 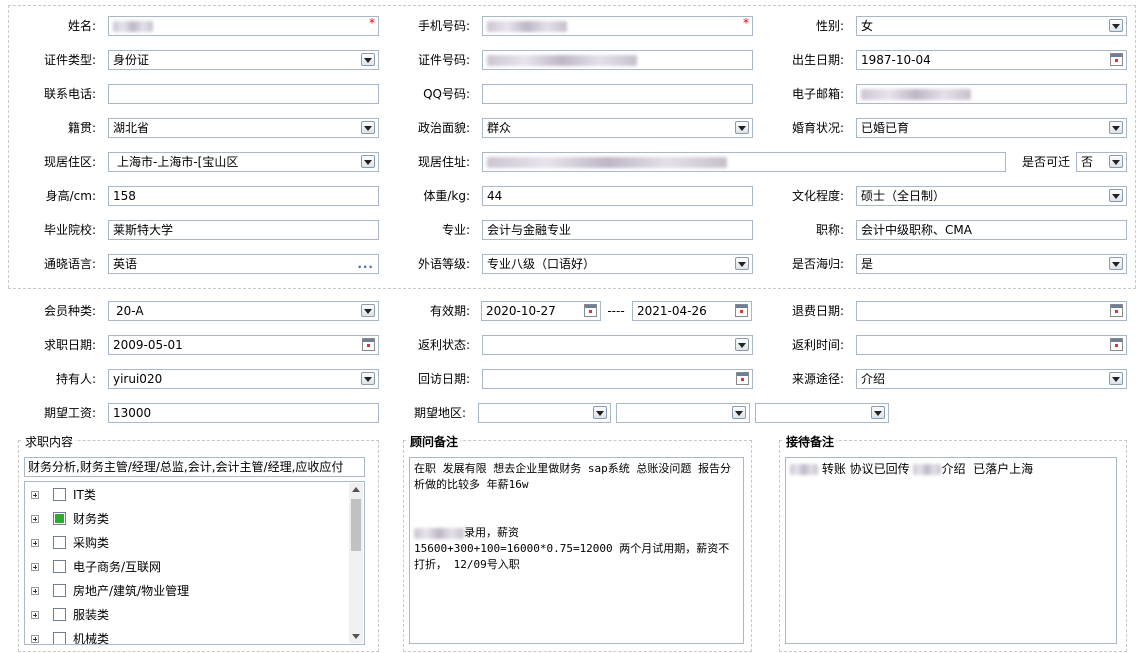 I want to click on overseas-label: 是否海归:, so click(x=817, y=264).